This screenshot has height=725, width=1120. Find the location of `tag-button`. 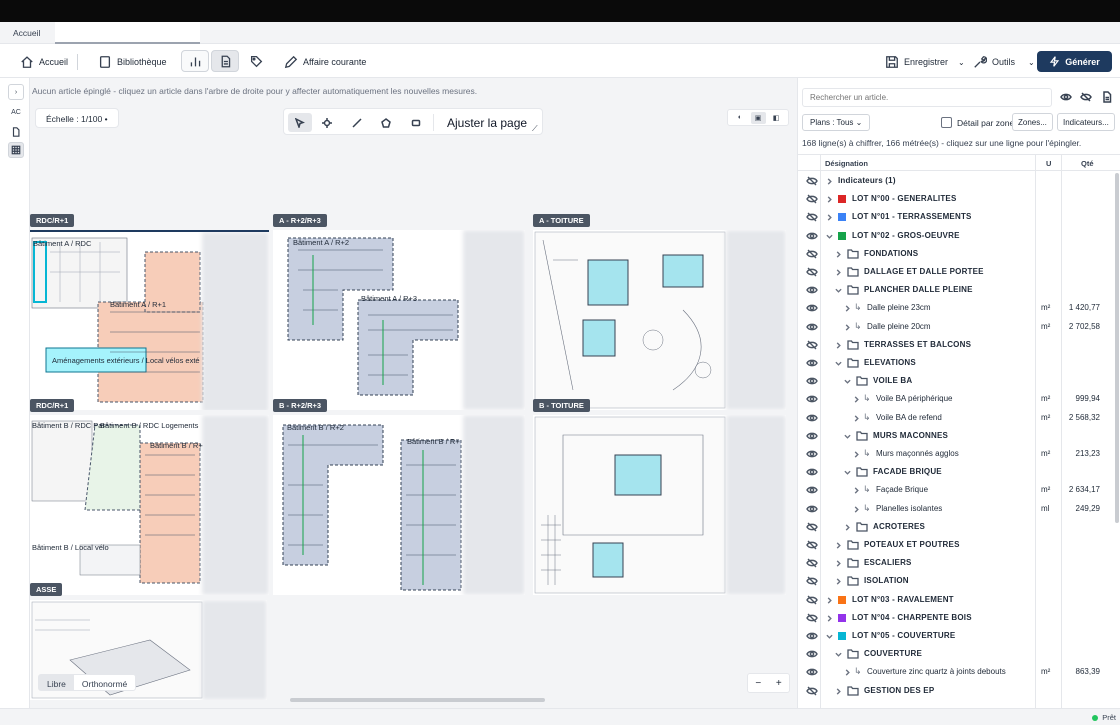

tag-button is located at coordinates (256, 61).